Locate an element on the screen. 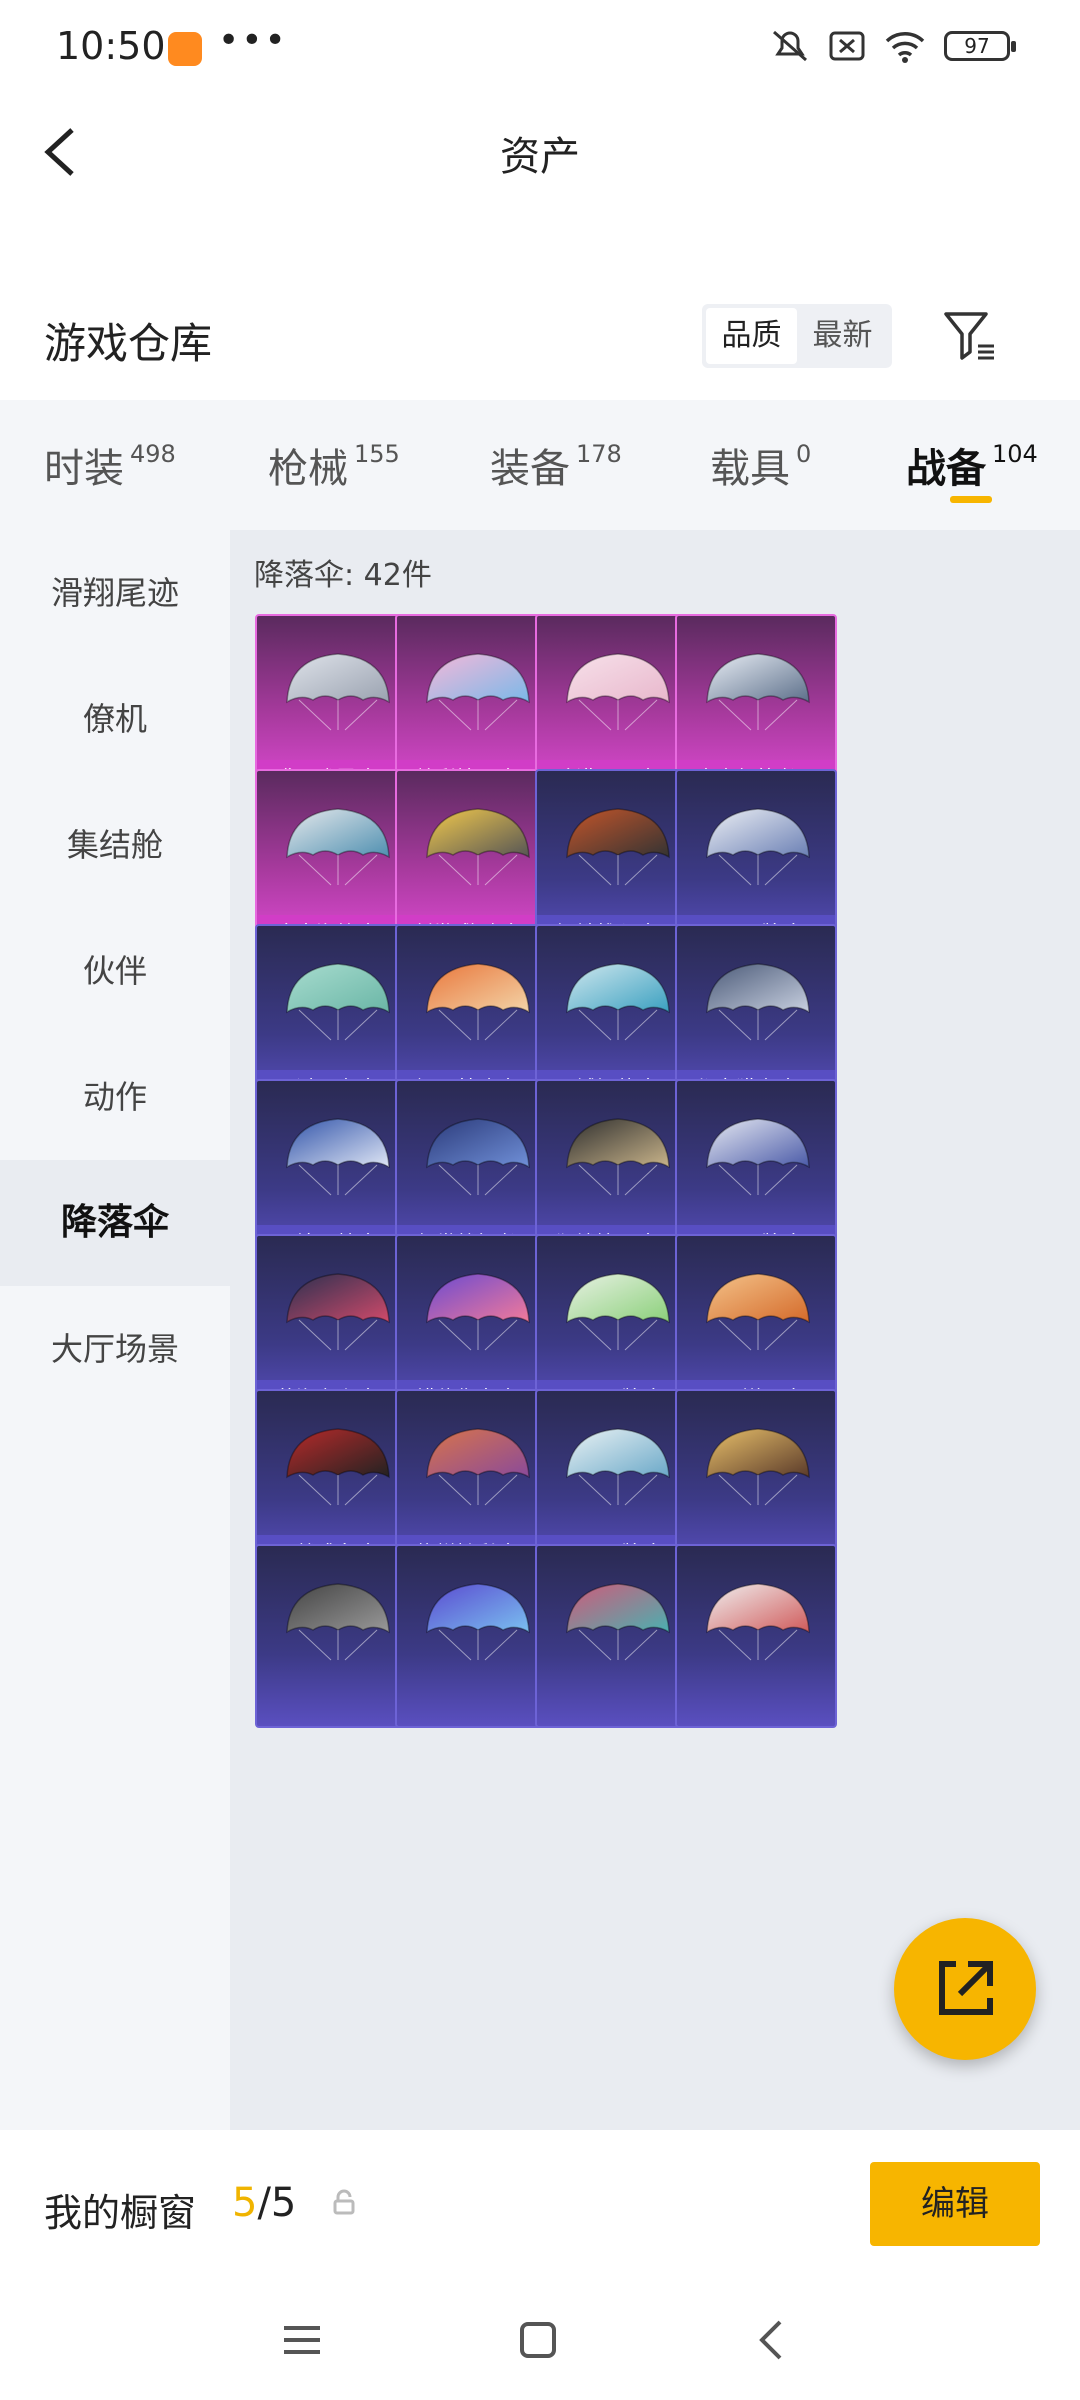 Image resolution: width=1080 pixels, height=2400 pixels. item-count-label: 降落伞: 42件 is located at coordinates (343, 575).